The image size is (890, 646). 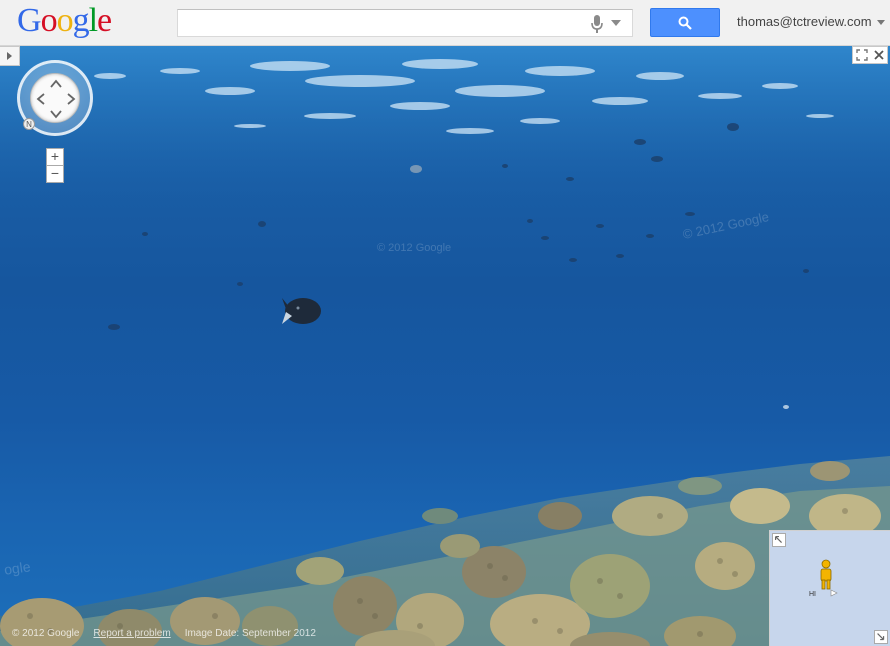 What do you see at coordinates (834, 593) in the screenshot?
I see `direction-arrow-icon` at bounding box center [834, 593].